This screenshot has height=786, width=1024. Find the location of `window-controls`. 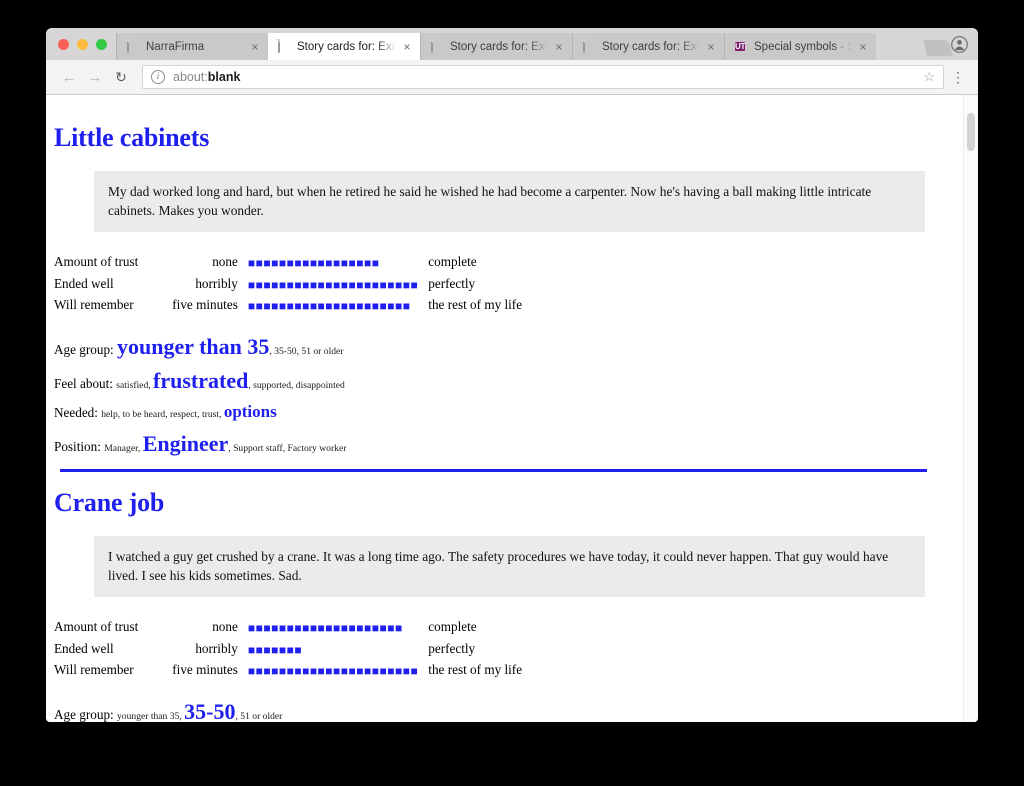

window-controls is located at coordinates (83, 44).